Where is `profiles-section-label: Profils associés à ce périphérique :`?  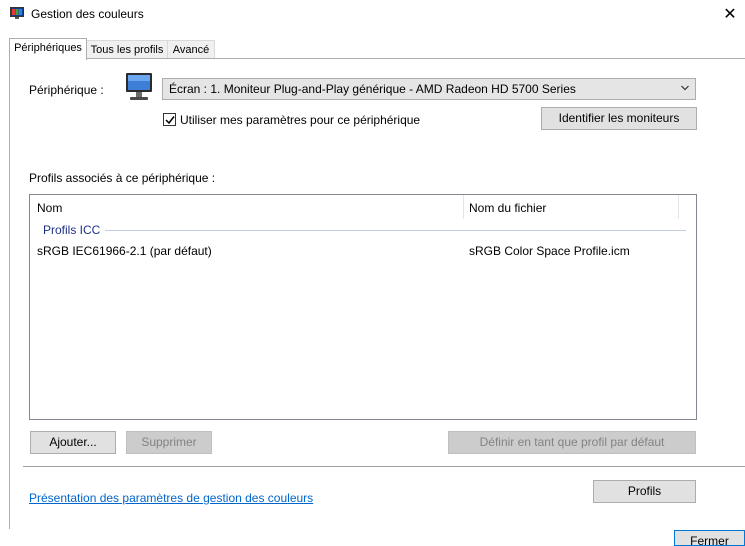 profiles-section-label: Profils associés à ce périphérique : is located at coordinates (122, 178).